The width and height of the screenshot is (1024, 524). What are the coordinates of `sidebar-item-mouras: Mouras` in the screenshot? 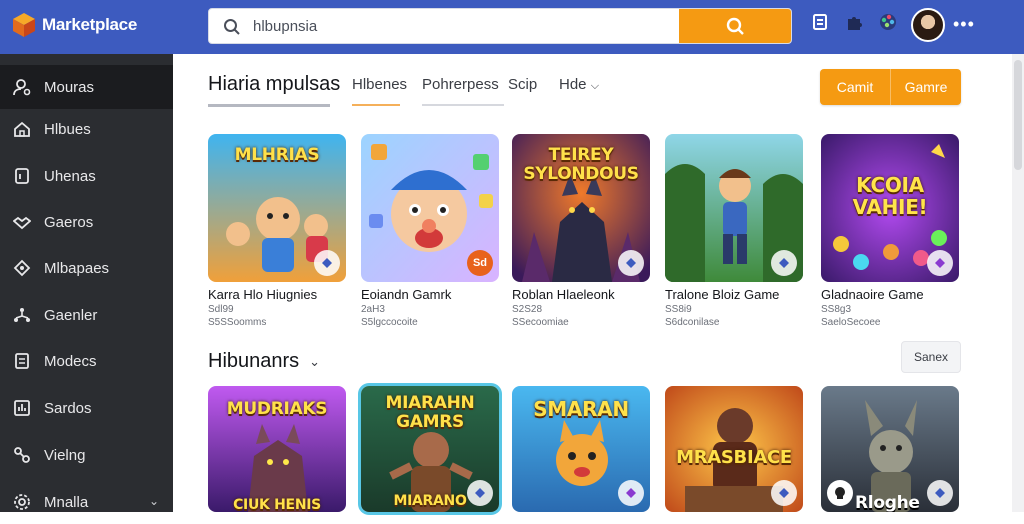 It's located at (86, 87).